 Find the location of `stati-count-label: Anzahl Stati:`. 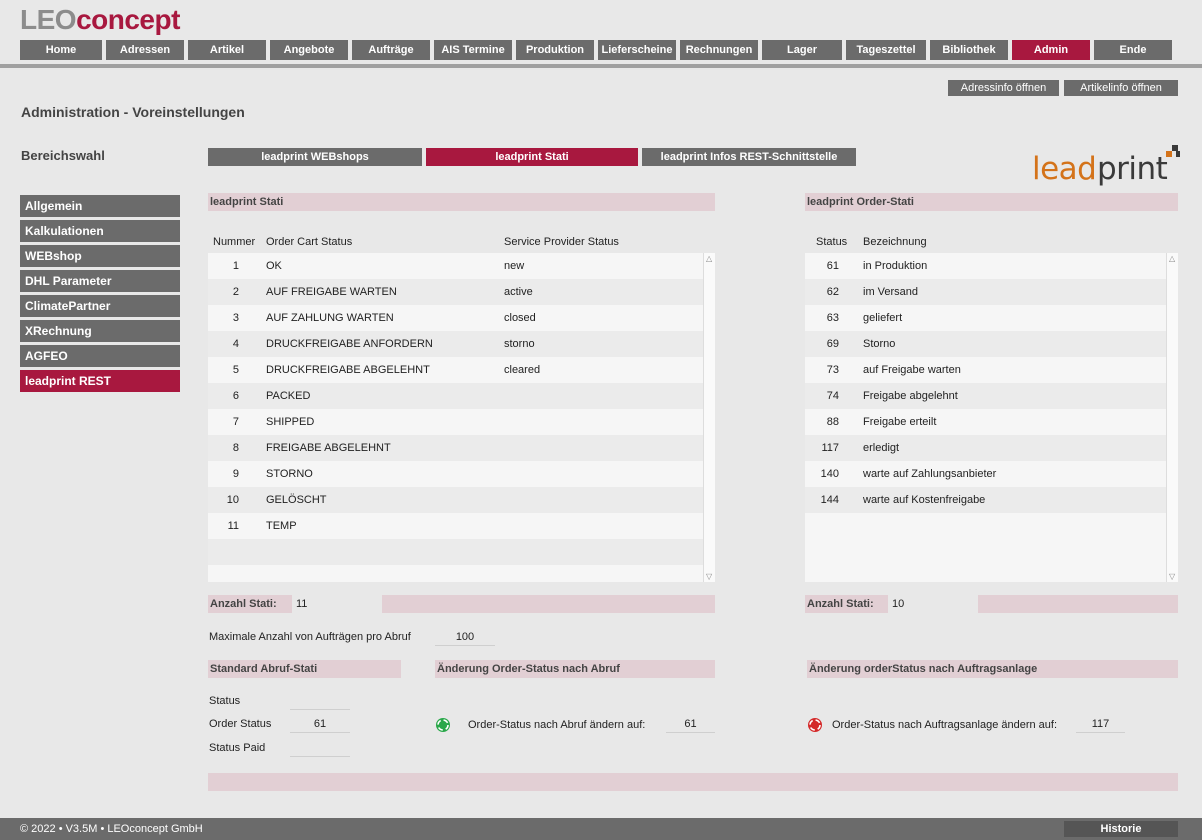

stati-count-label: Anzahl Stati: is located at coordinates (243, 604).